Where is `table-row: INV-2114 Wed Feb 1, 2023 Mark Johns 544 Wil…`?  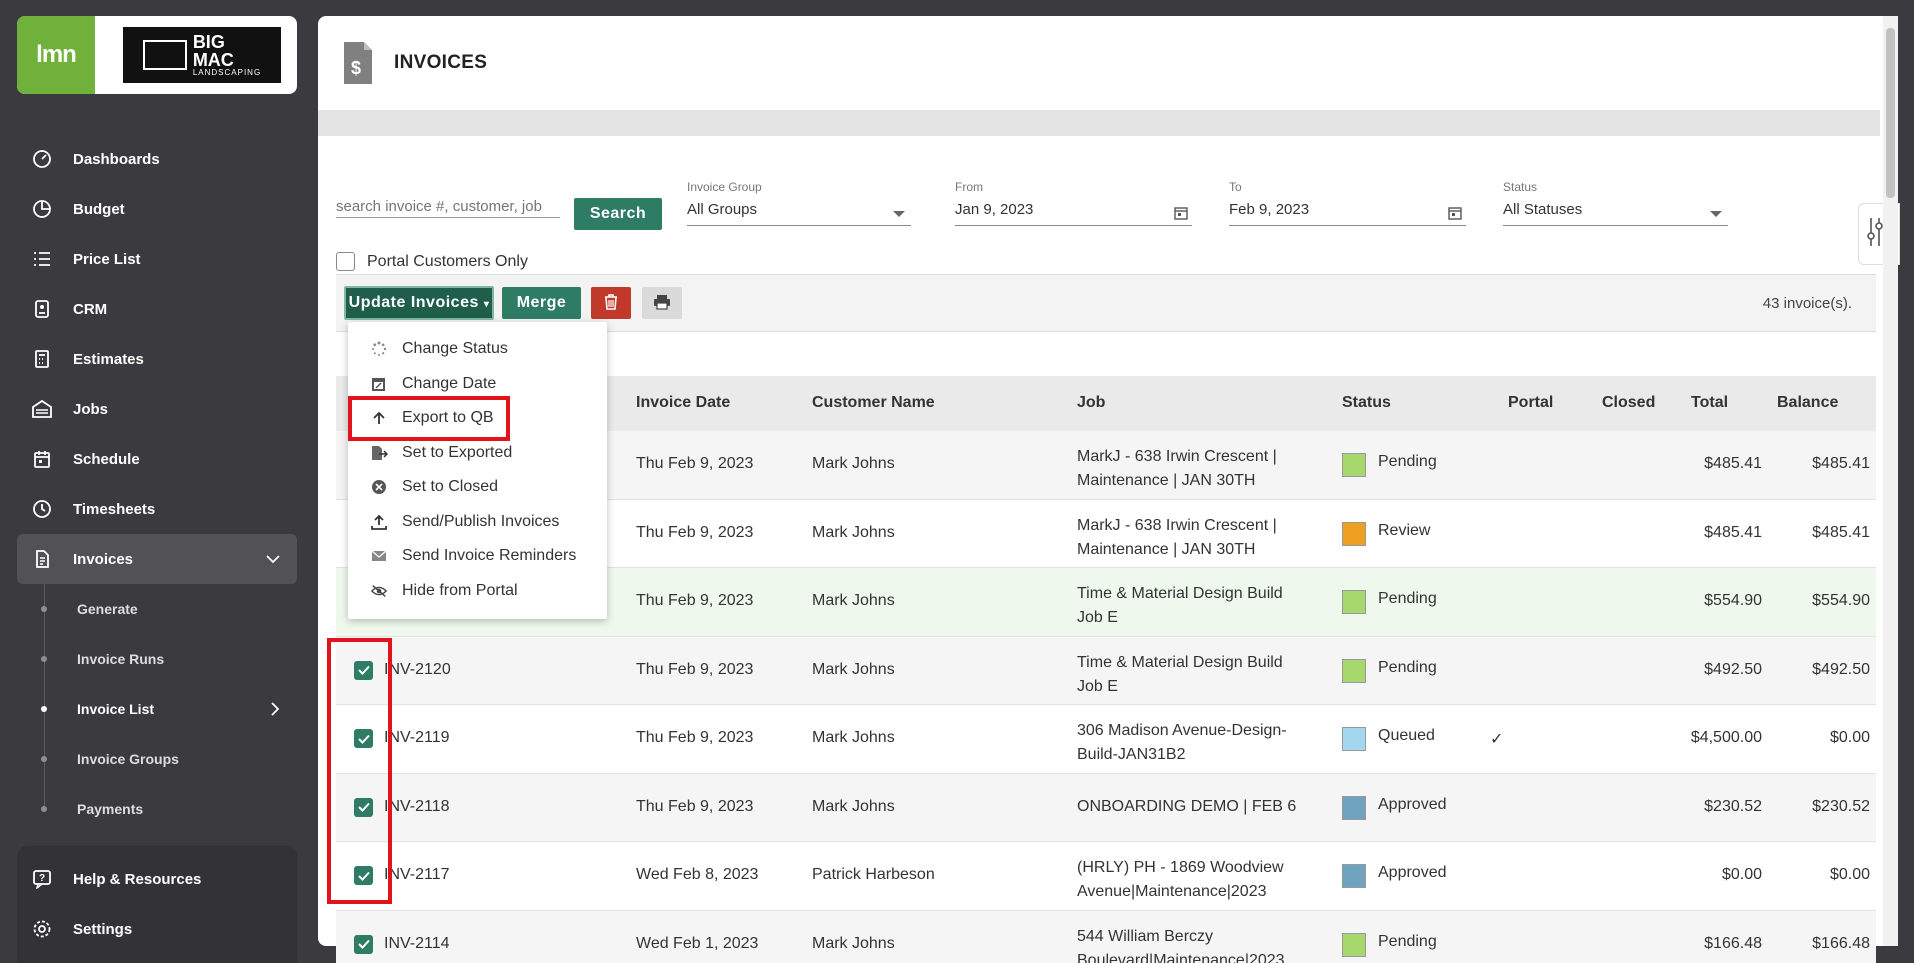
table-row: INV-2114 Wed Feb 1, 2023 Mark Johns 544 Wil… is located at coordinates (1106, 936).